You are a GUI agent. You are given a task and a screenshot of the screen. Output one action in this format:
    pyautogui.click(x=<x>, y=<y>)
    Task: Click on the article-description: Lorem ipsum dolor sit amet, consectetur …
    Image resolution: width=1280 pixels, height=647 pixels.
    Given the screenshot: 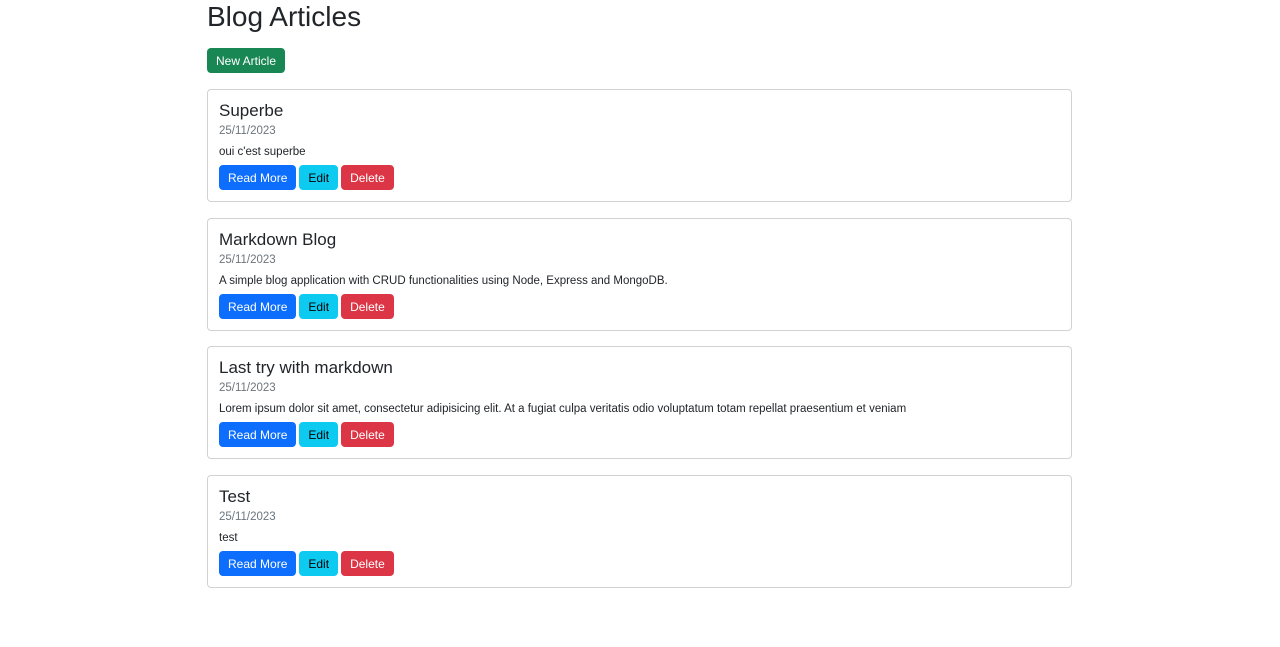 What is the action you would take?
    pyautogui.click(x=563, y=409)
    